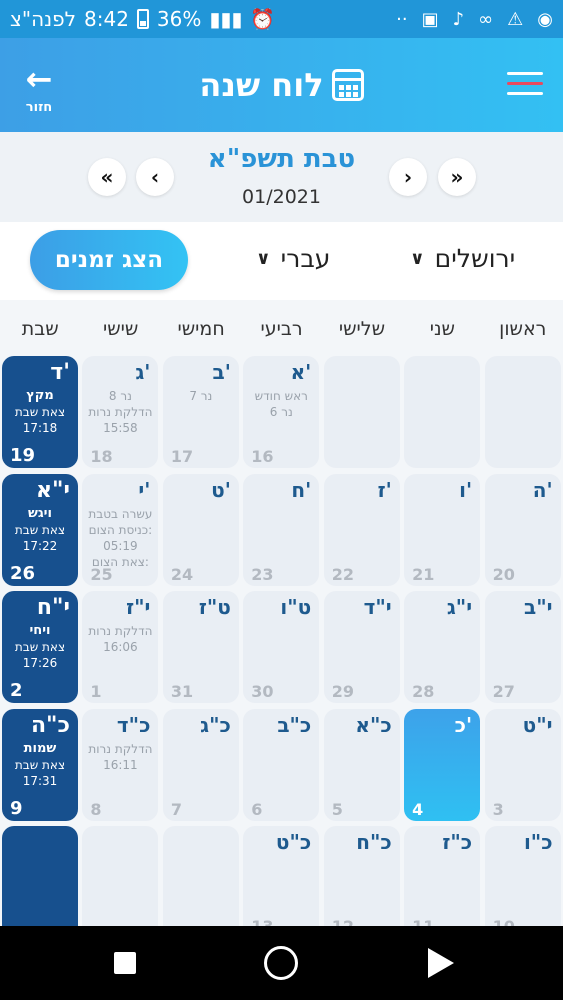 The height and width of the screenshot is (1000, 563). What do you see at coordinates (281, 197) in the screenshot?
I see `gregorian-month-subtitle: 01/2021` at bounding box center [281, 197].